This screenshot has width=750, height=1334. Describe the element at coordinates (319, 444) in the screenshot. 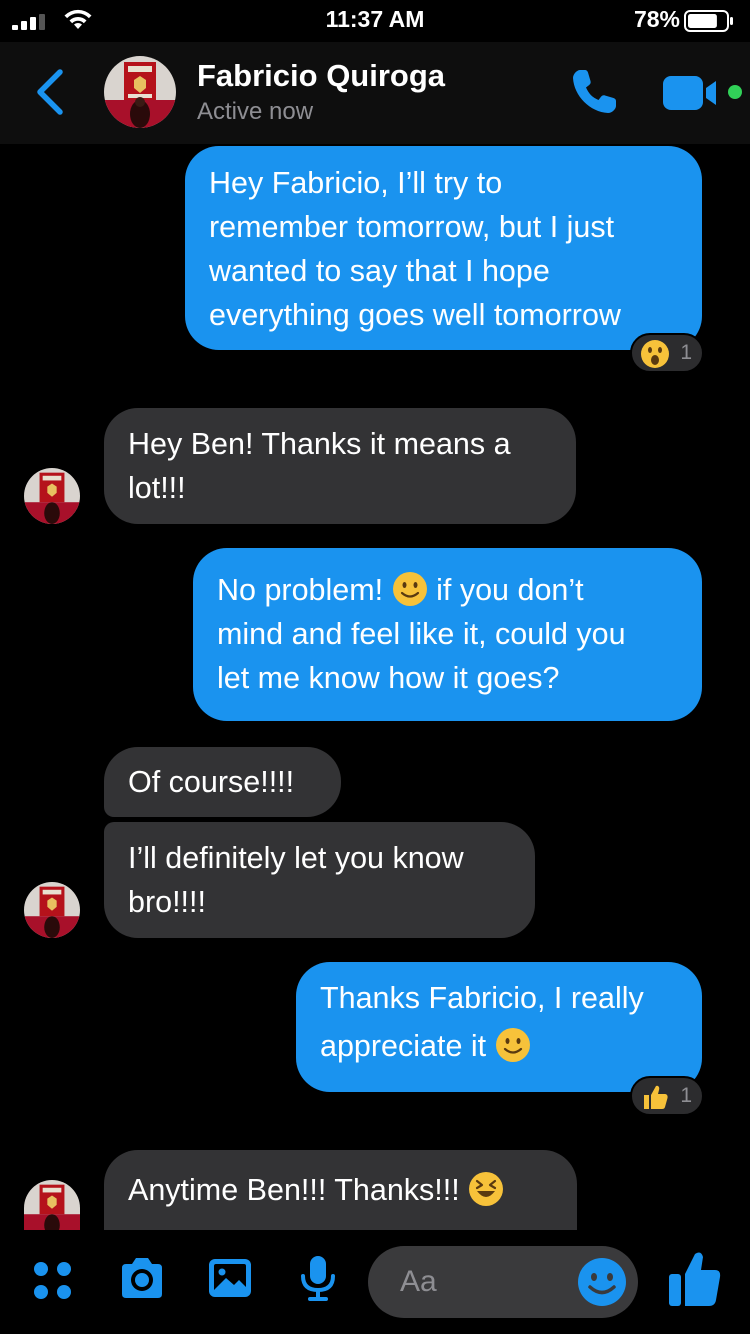

I see `message-line: Hey Ben! Thanks it means a` at that location.